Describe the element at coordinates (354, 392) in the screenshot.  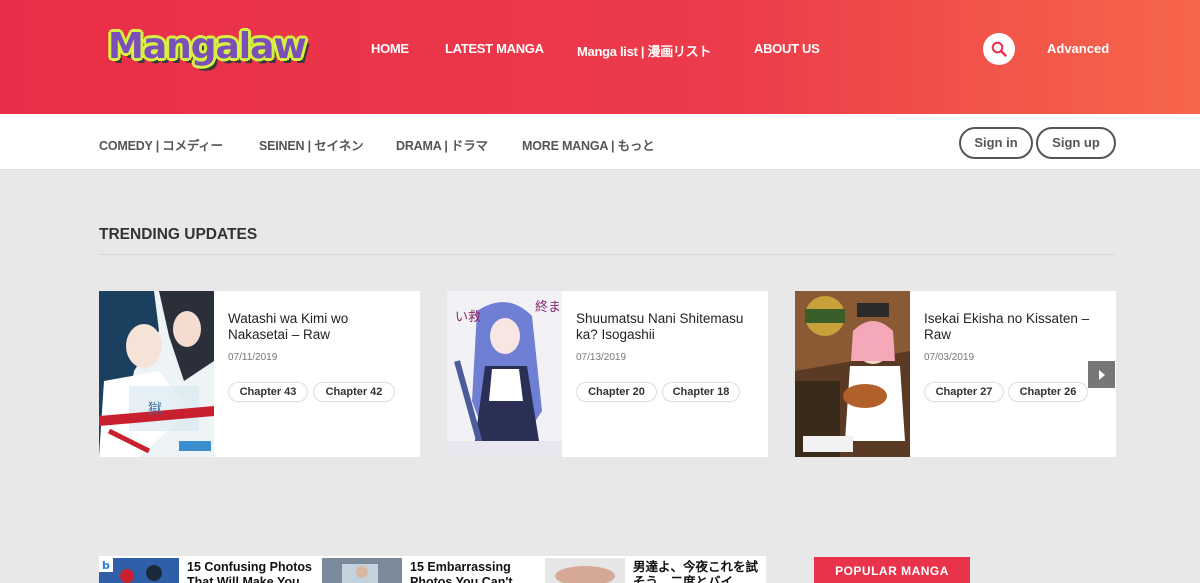
I see `chapter-link: Chapter 42` at that location.